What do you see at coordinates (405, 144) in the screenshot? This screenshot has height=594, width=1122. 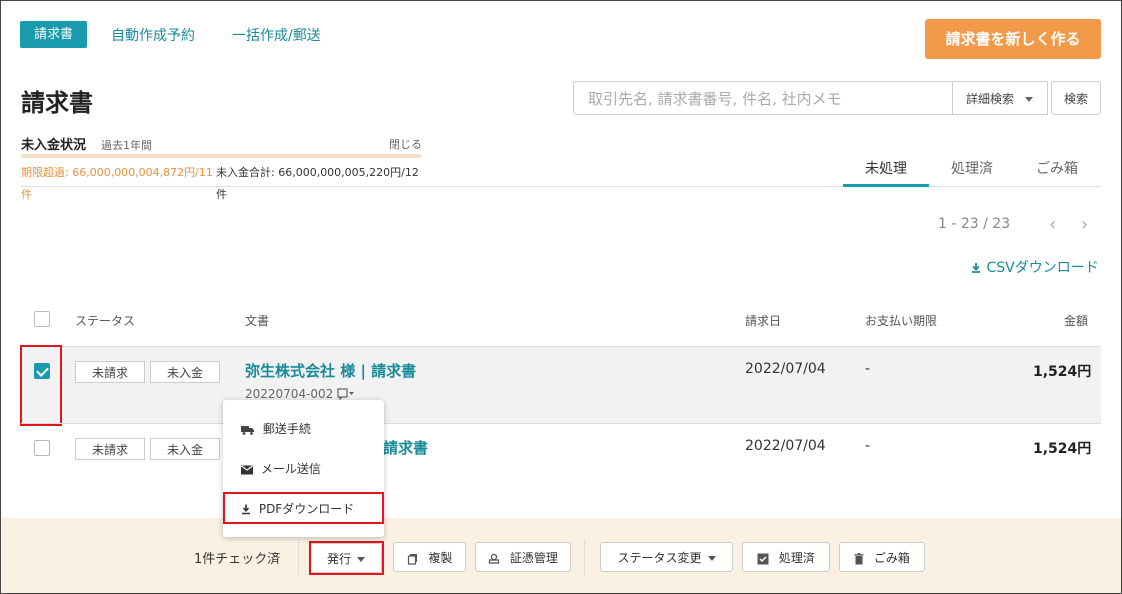 I see `close-unpaid-link: 閉じる` at bounding box center [405, 144].